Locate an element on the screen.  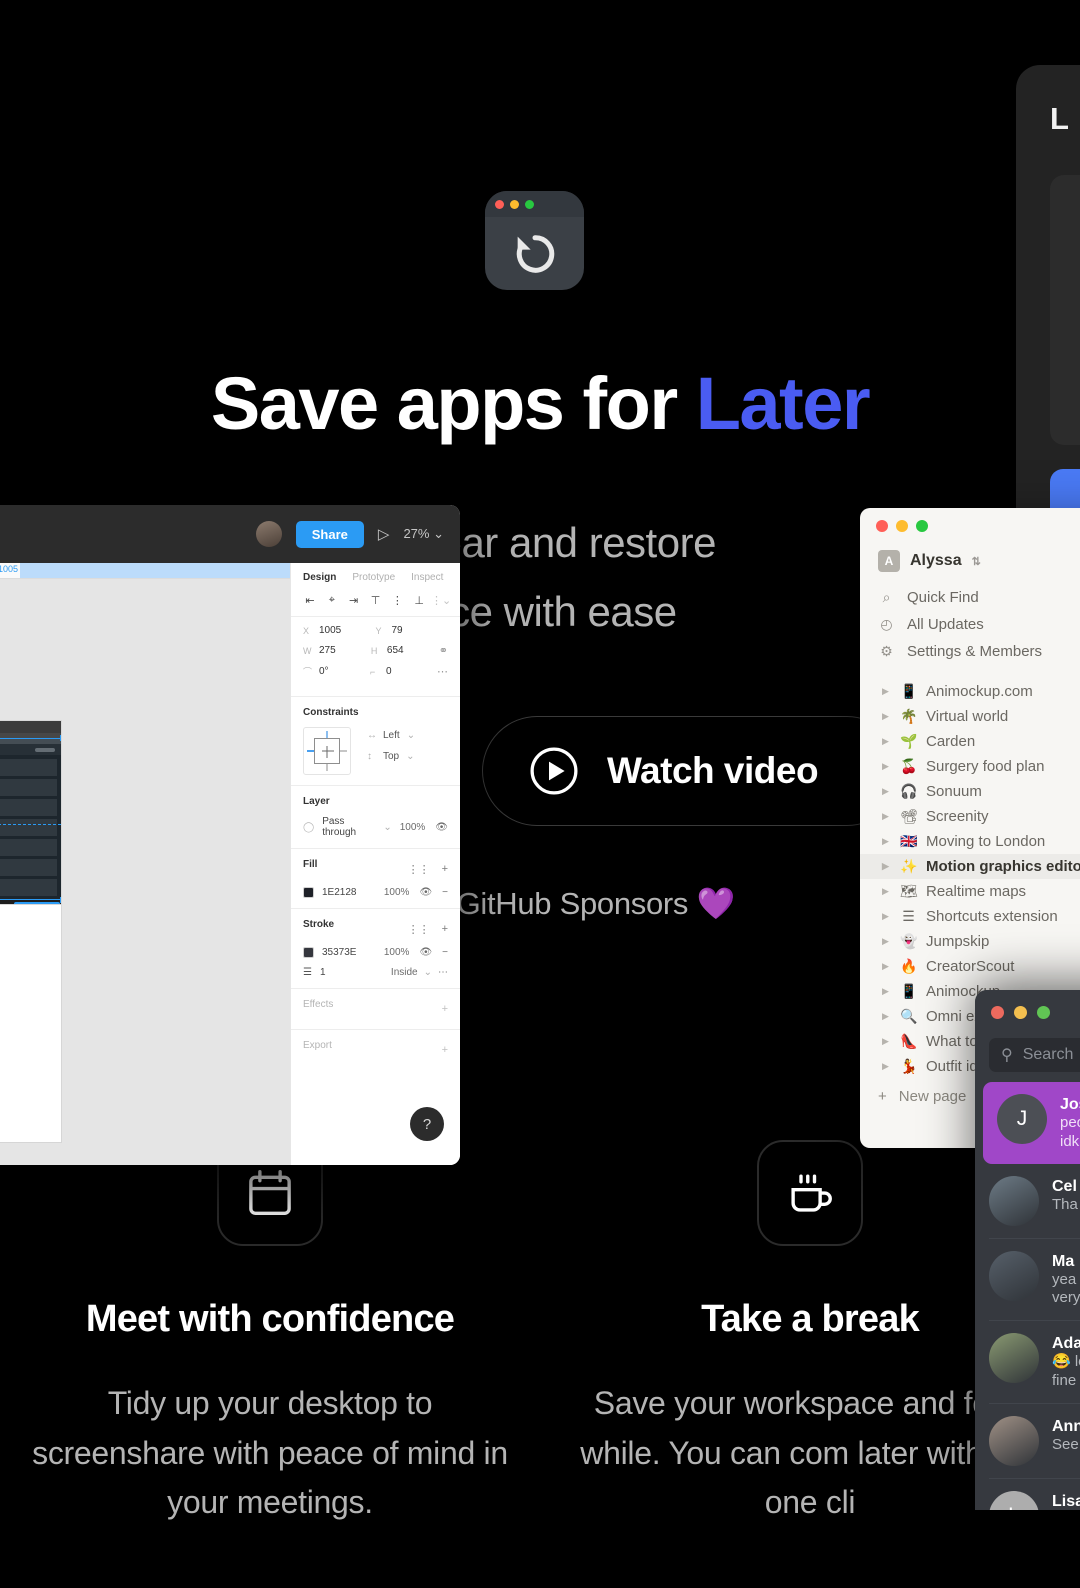
horizontal-constraint-dropdown: ↔ Left ⌄ is located at coordinates (391, 735).